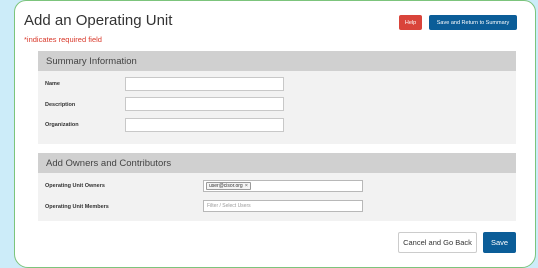 This screenshot has width=538, height=268. I want to click on description-input, so click(204, 104).